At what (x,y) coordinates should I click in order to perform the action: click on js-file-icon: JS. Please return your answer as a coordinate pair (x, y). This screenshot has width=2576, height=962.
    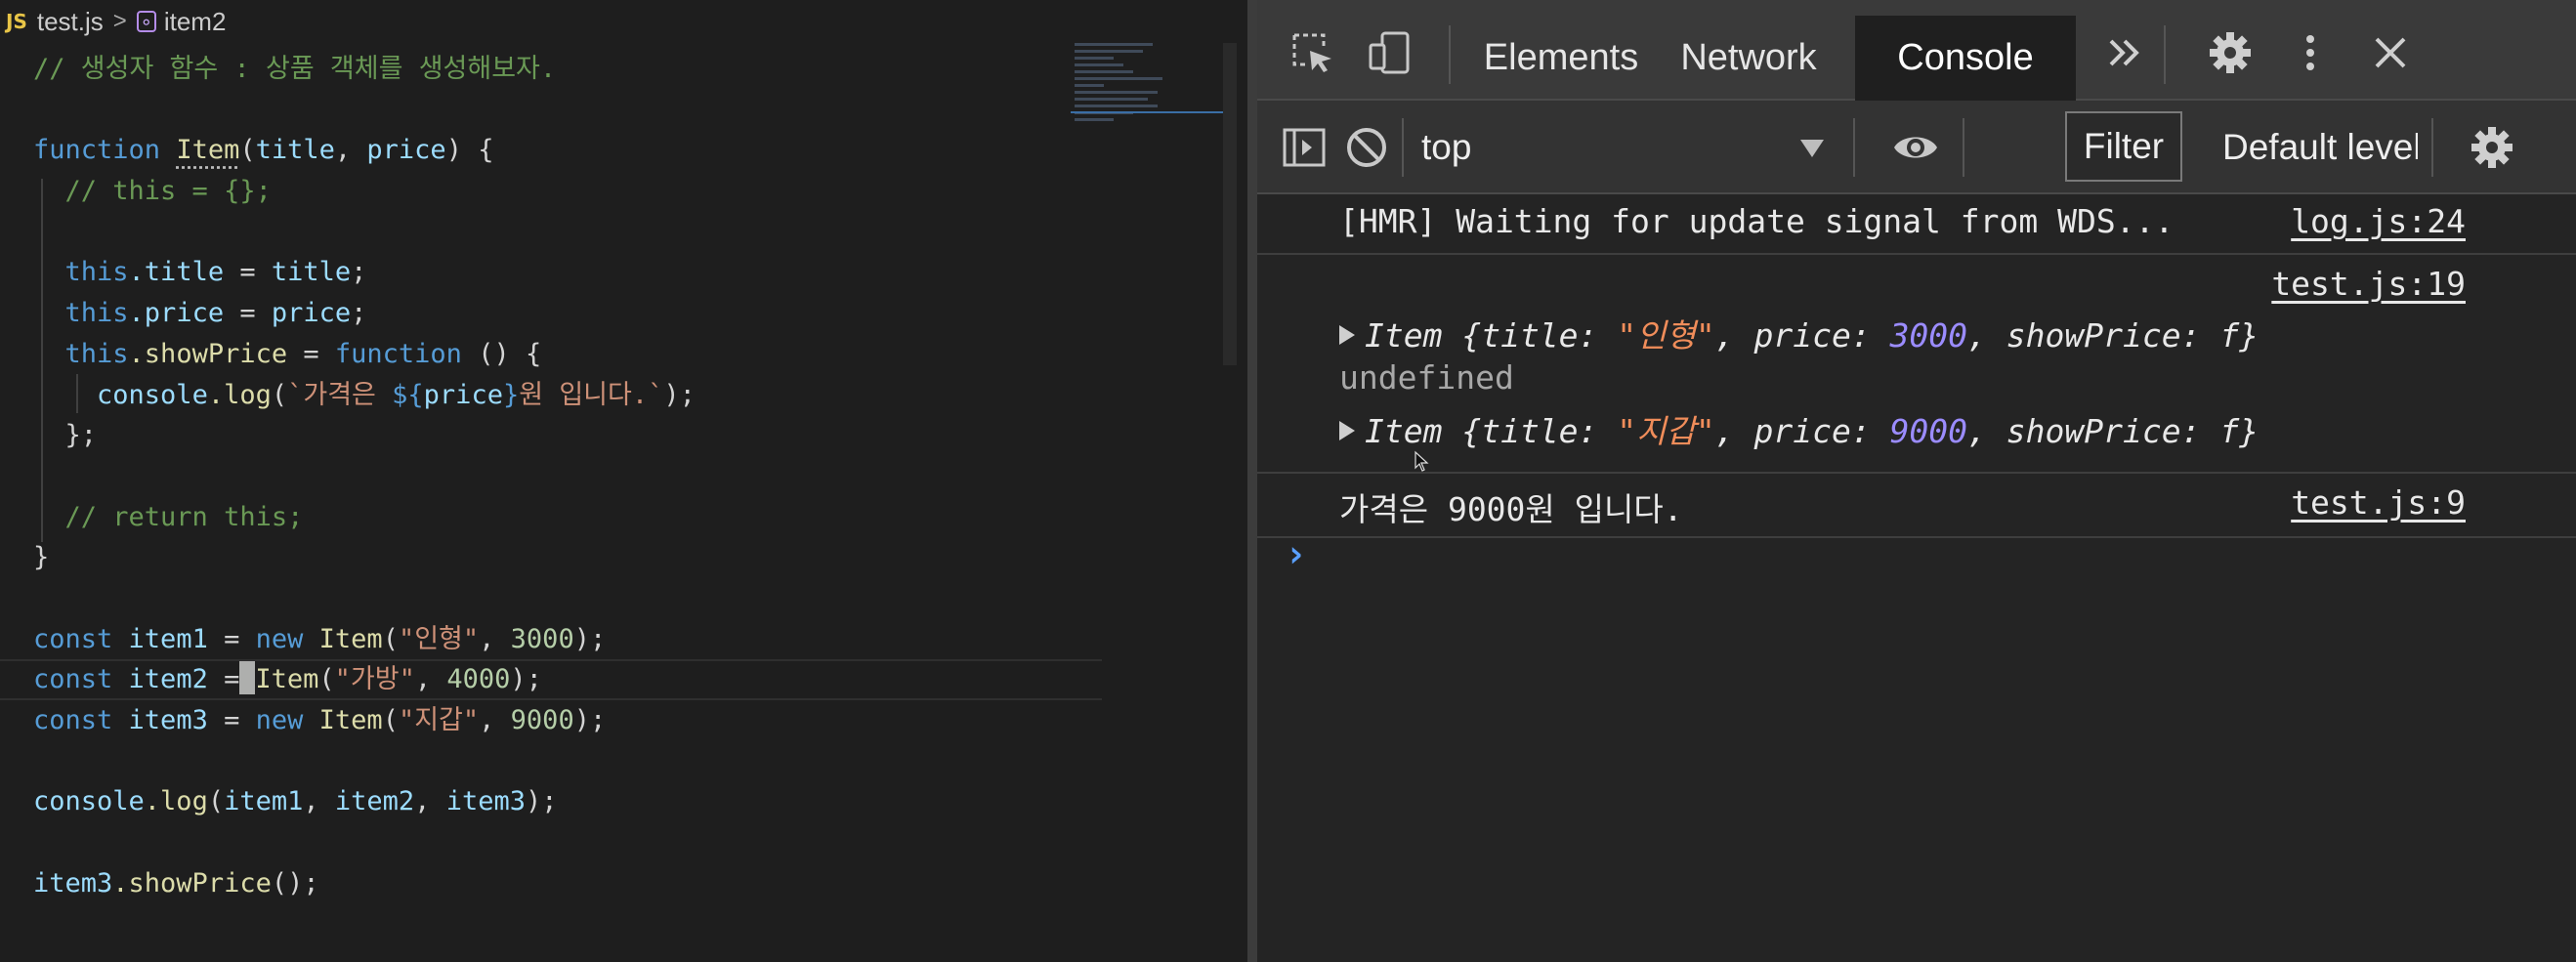
    Looking at the image, I should click on (16, 21).